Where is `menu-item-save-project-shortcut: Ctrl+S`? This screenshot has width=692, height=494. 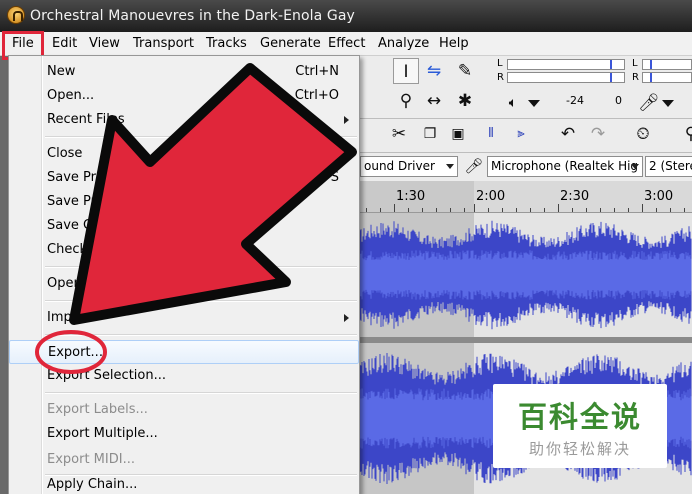
menu-item-save-project-shortcut: Ctrl+S is located at coordinates (317, 177).